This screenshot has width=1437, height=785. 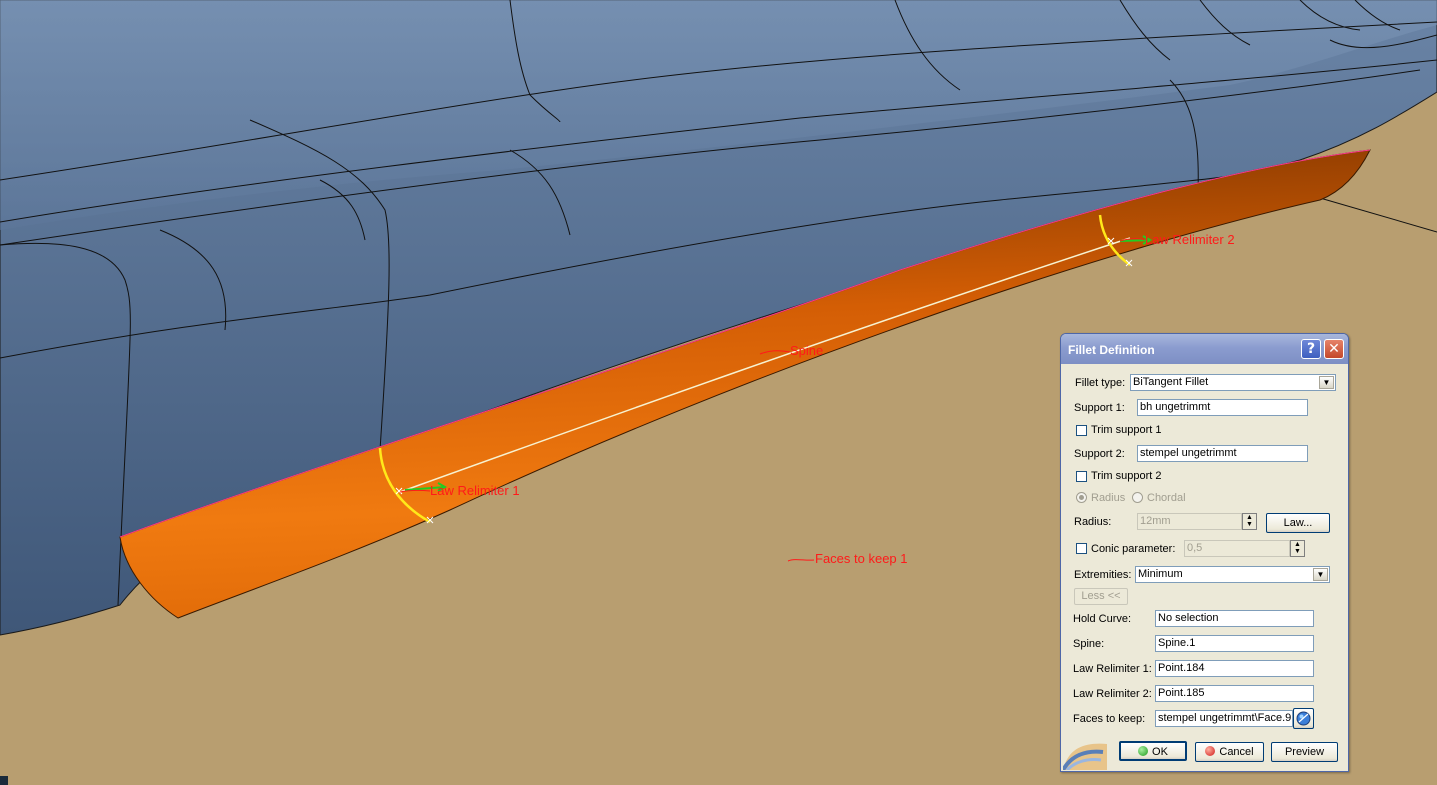 I want to click on extremities-combo: Minimum ▼, so click(x=1232, y=574).